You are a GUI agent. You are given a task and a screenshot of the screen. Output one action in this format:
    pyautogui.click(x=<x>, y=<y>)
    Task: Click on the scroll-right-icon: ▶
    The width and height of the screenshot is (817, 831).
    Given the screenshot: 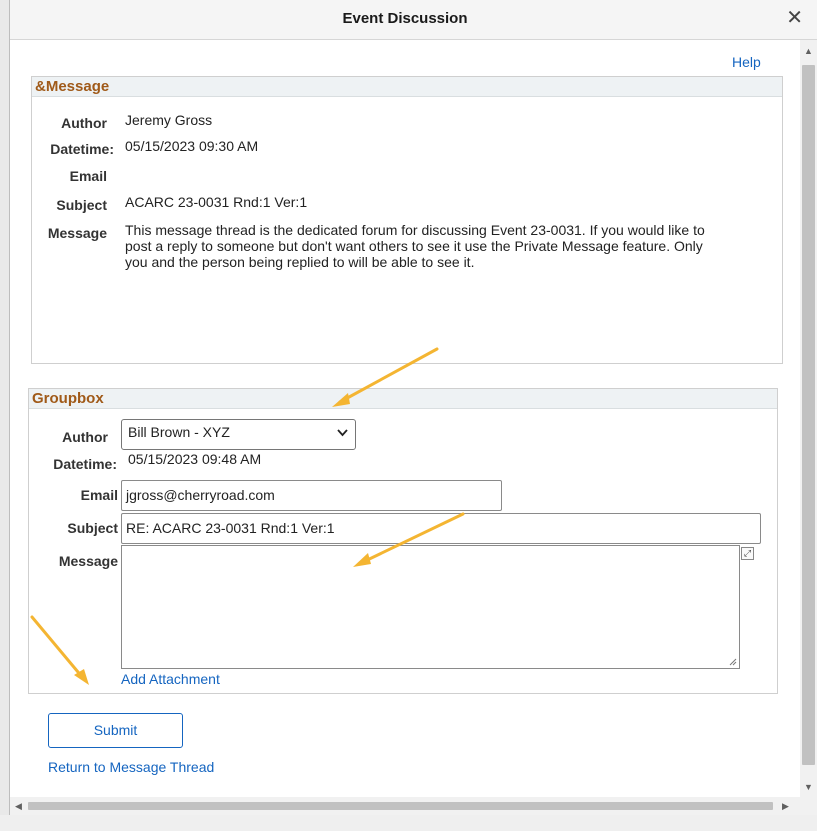 What is the action you would take?
    pyautogui.click(x=785, y=806)
    